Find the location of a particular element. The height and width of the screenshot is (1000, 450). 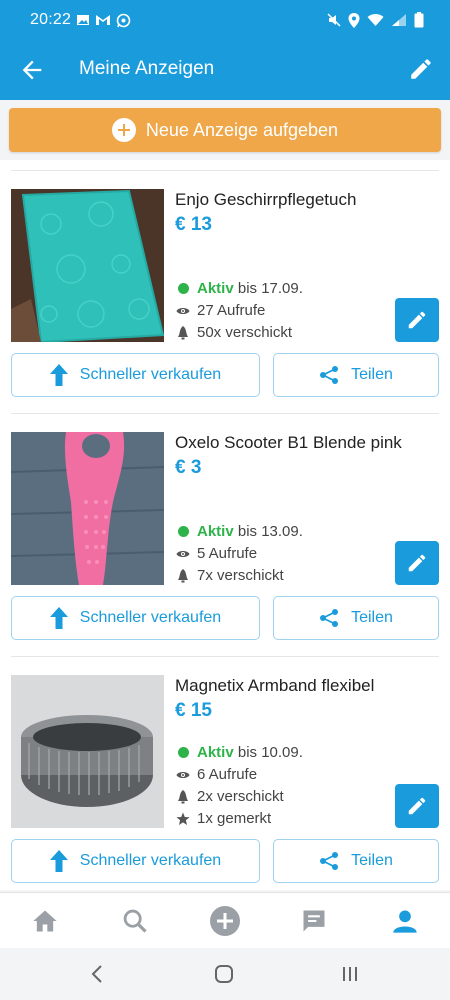

listing-title: Enjo Geschirrpflegetuch is located at coordinates (265, 200).